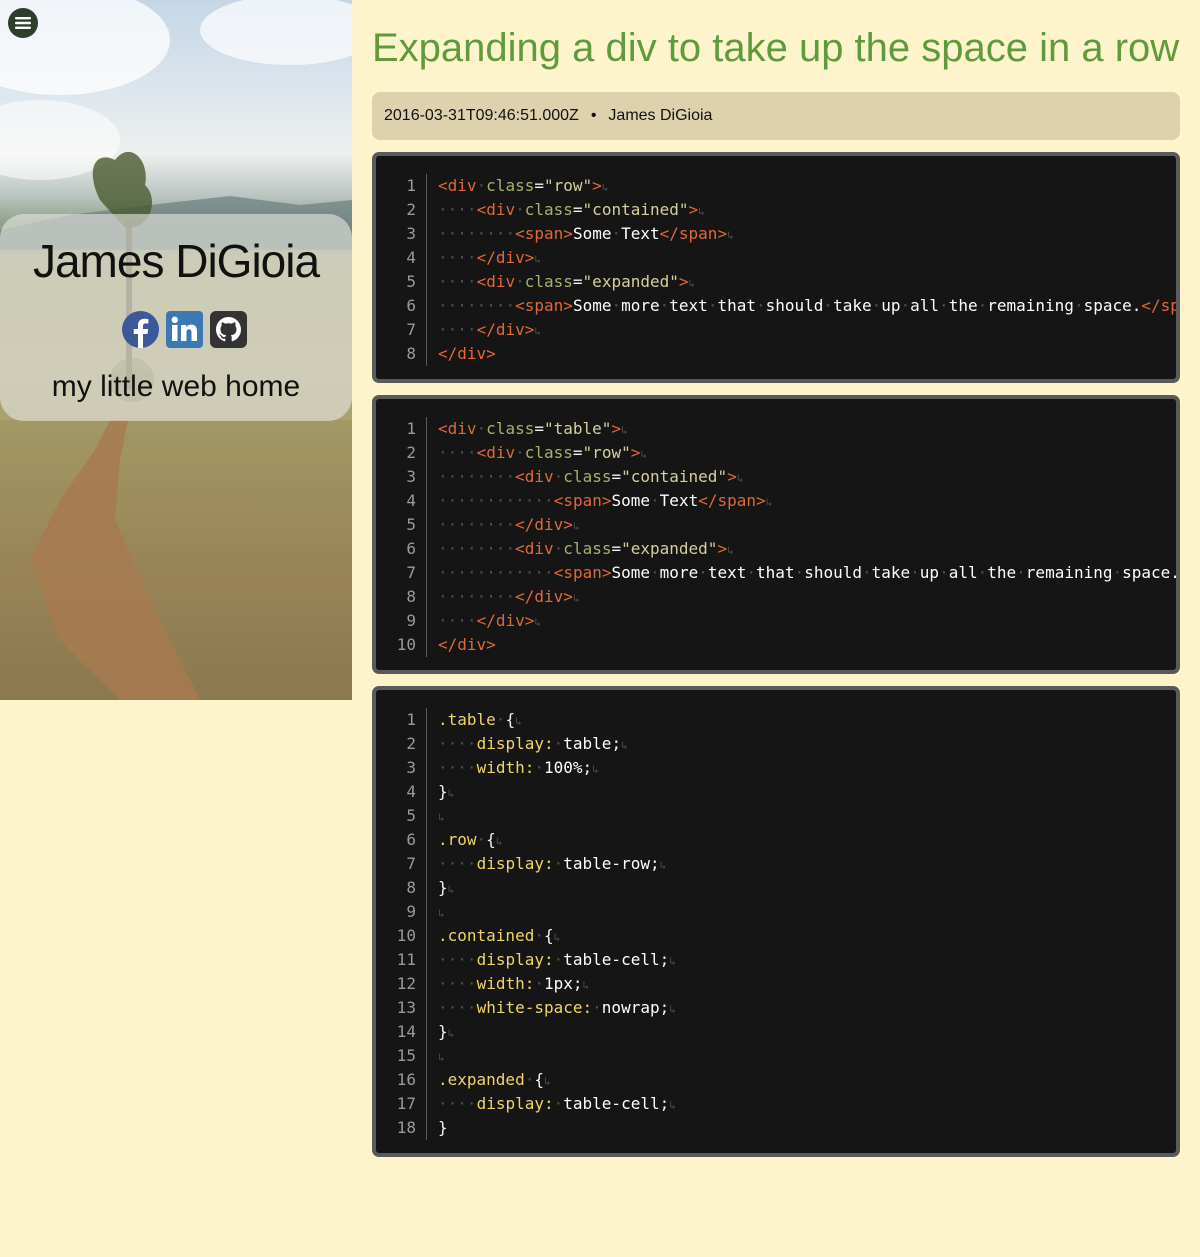 The image size is (1200, 1257). Describe the element at coordinates (401, 960) in the screenshot. I see `line-number: 11` at that location.